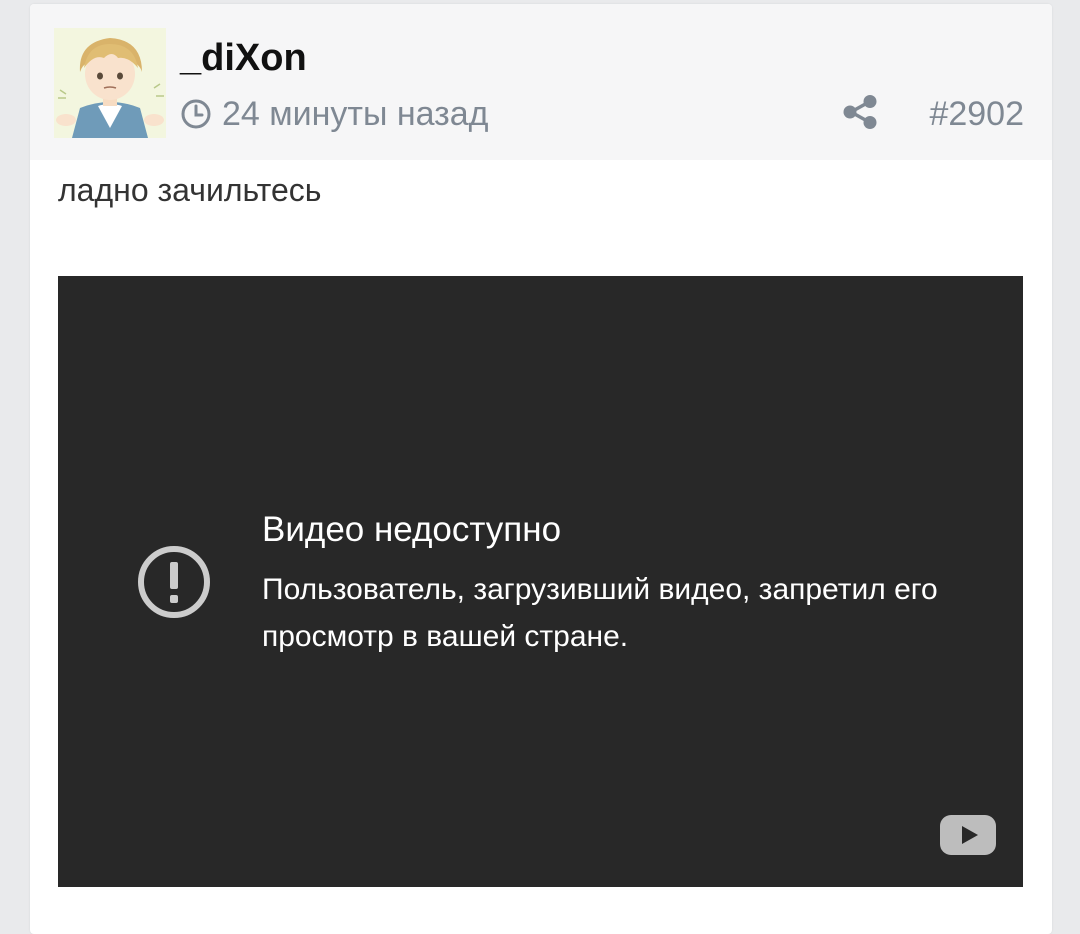 Image resolution: width=1080 pixels, height=934 pixels. What do you see at coordinates (355, 113) in the screenshot?
I see `time-ago-text: 24 минуты назад` at bounding box center [355, 113].